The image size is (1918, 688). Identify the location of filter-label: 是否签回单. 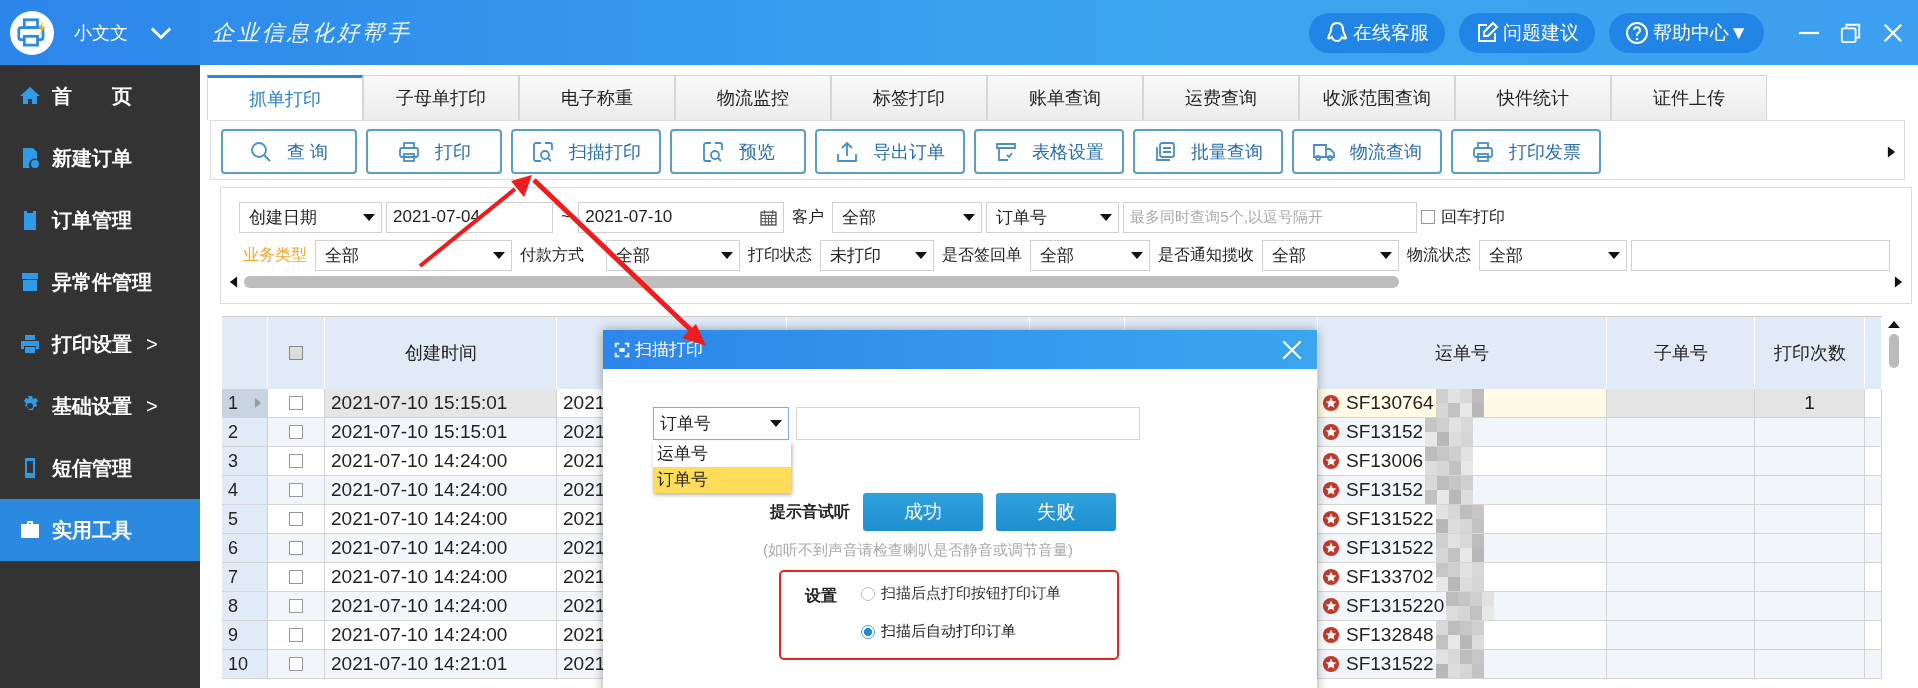
(982, 254).